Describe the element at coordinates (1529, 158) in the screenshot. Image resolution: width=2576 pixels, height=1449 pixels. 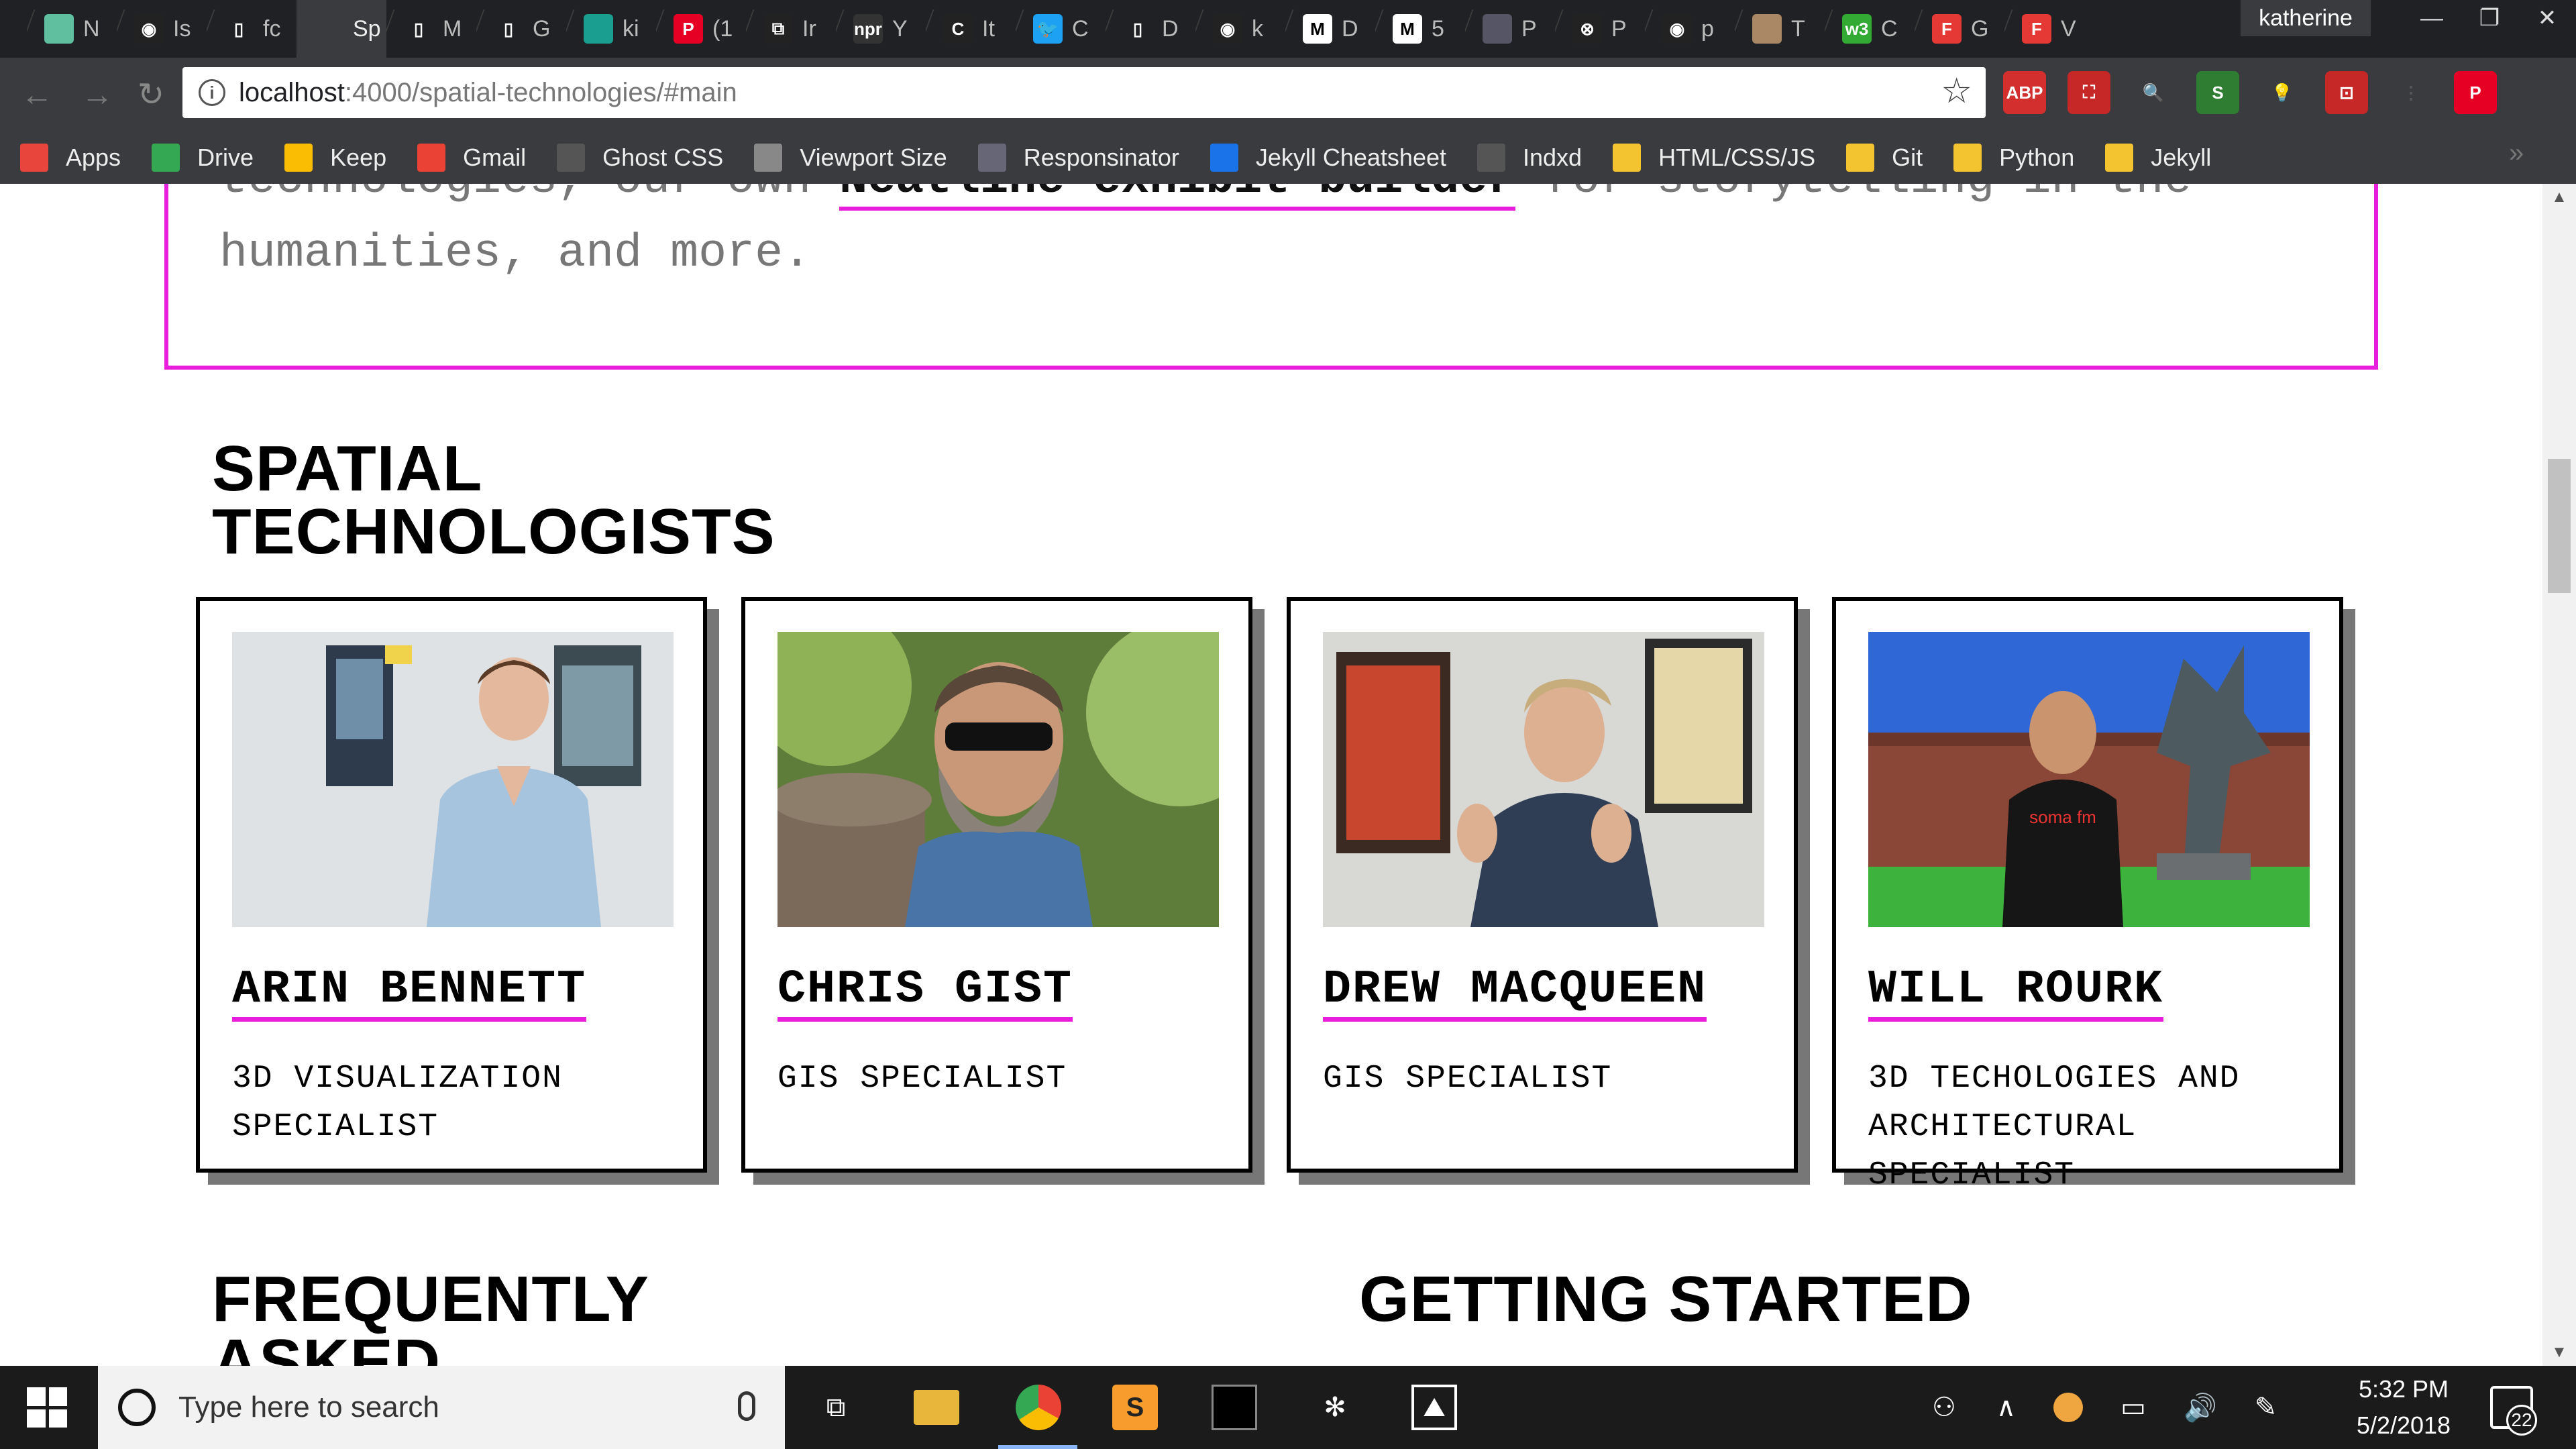
I see `bookmark-item: Indxd` at that location.